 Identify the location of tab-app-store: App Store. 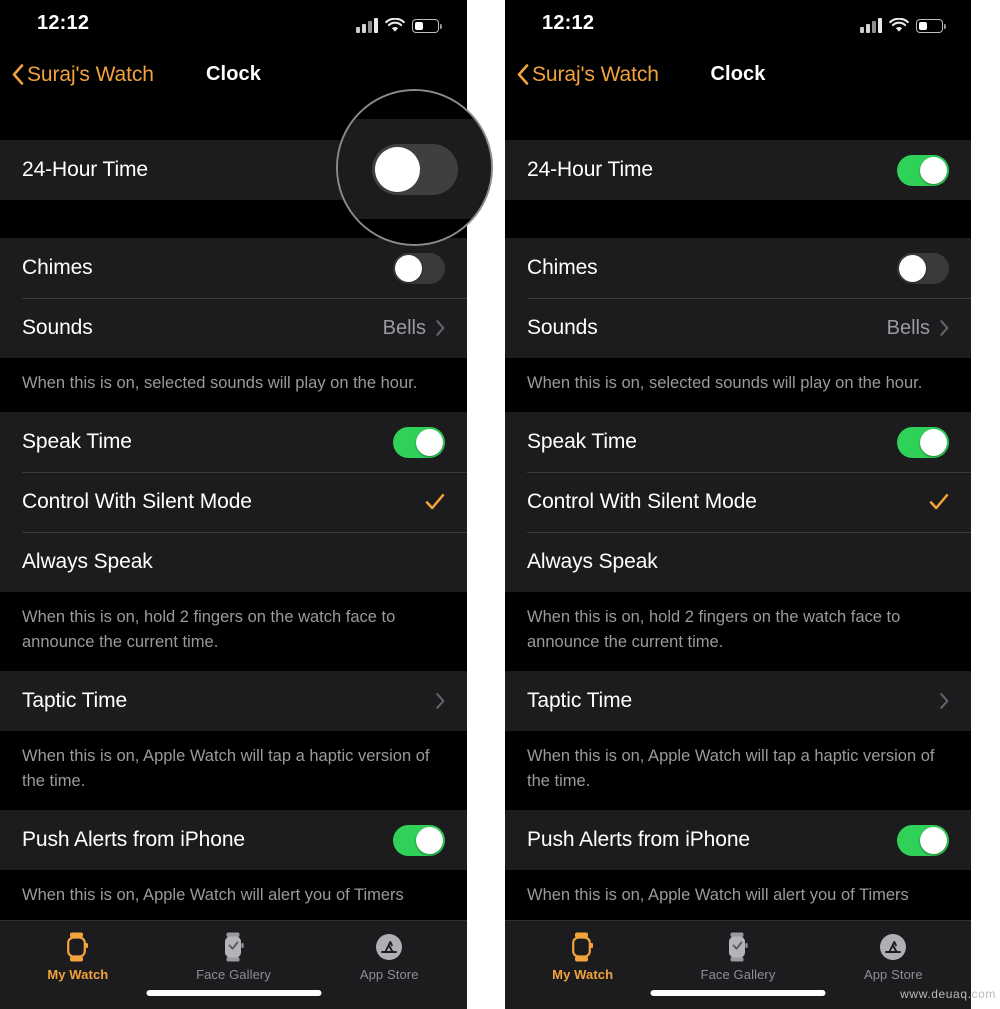
(389, 965).